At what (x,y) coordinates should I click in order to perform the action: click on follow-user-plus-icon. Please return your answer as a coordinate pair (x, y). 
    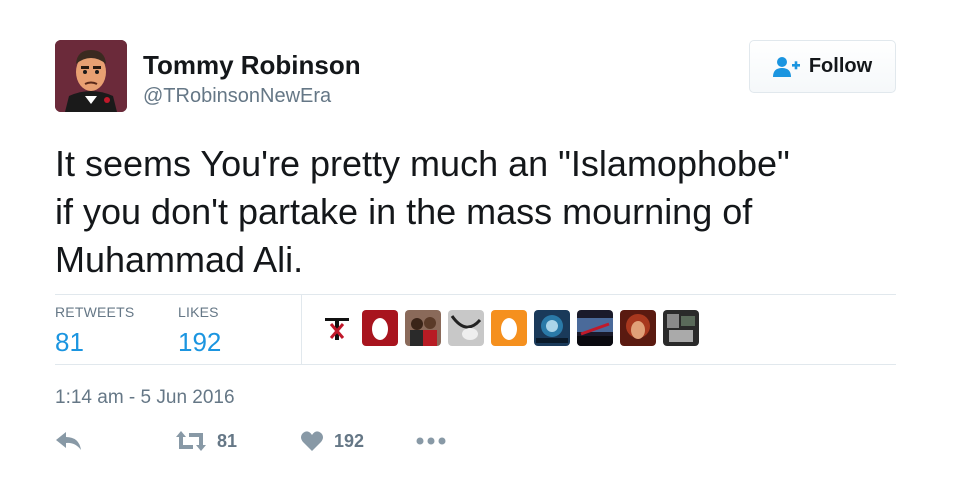
    Looking at the image, I should click on (786, 66).